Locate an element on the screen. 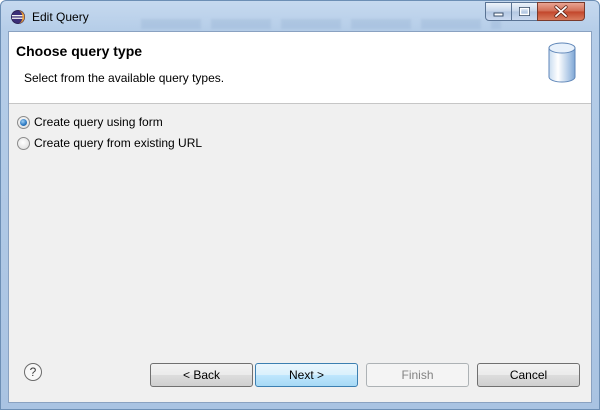 This screenshot has height=410, width=600. radio-button-form is located at coordinates (23, 122).